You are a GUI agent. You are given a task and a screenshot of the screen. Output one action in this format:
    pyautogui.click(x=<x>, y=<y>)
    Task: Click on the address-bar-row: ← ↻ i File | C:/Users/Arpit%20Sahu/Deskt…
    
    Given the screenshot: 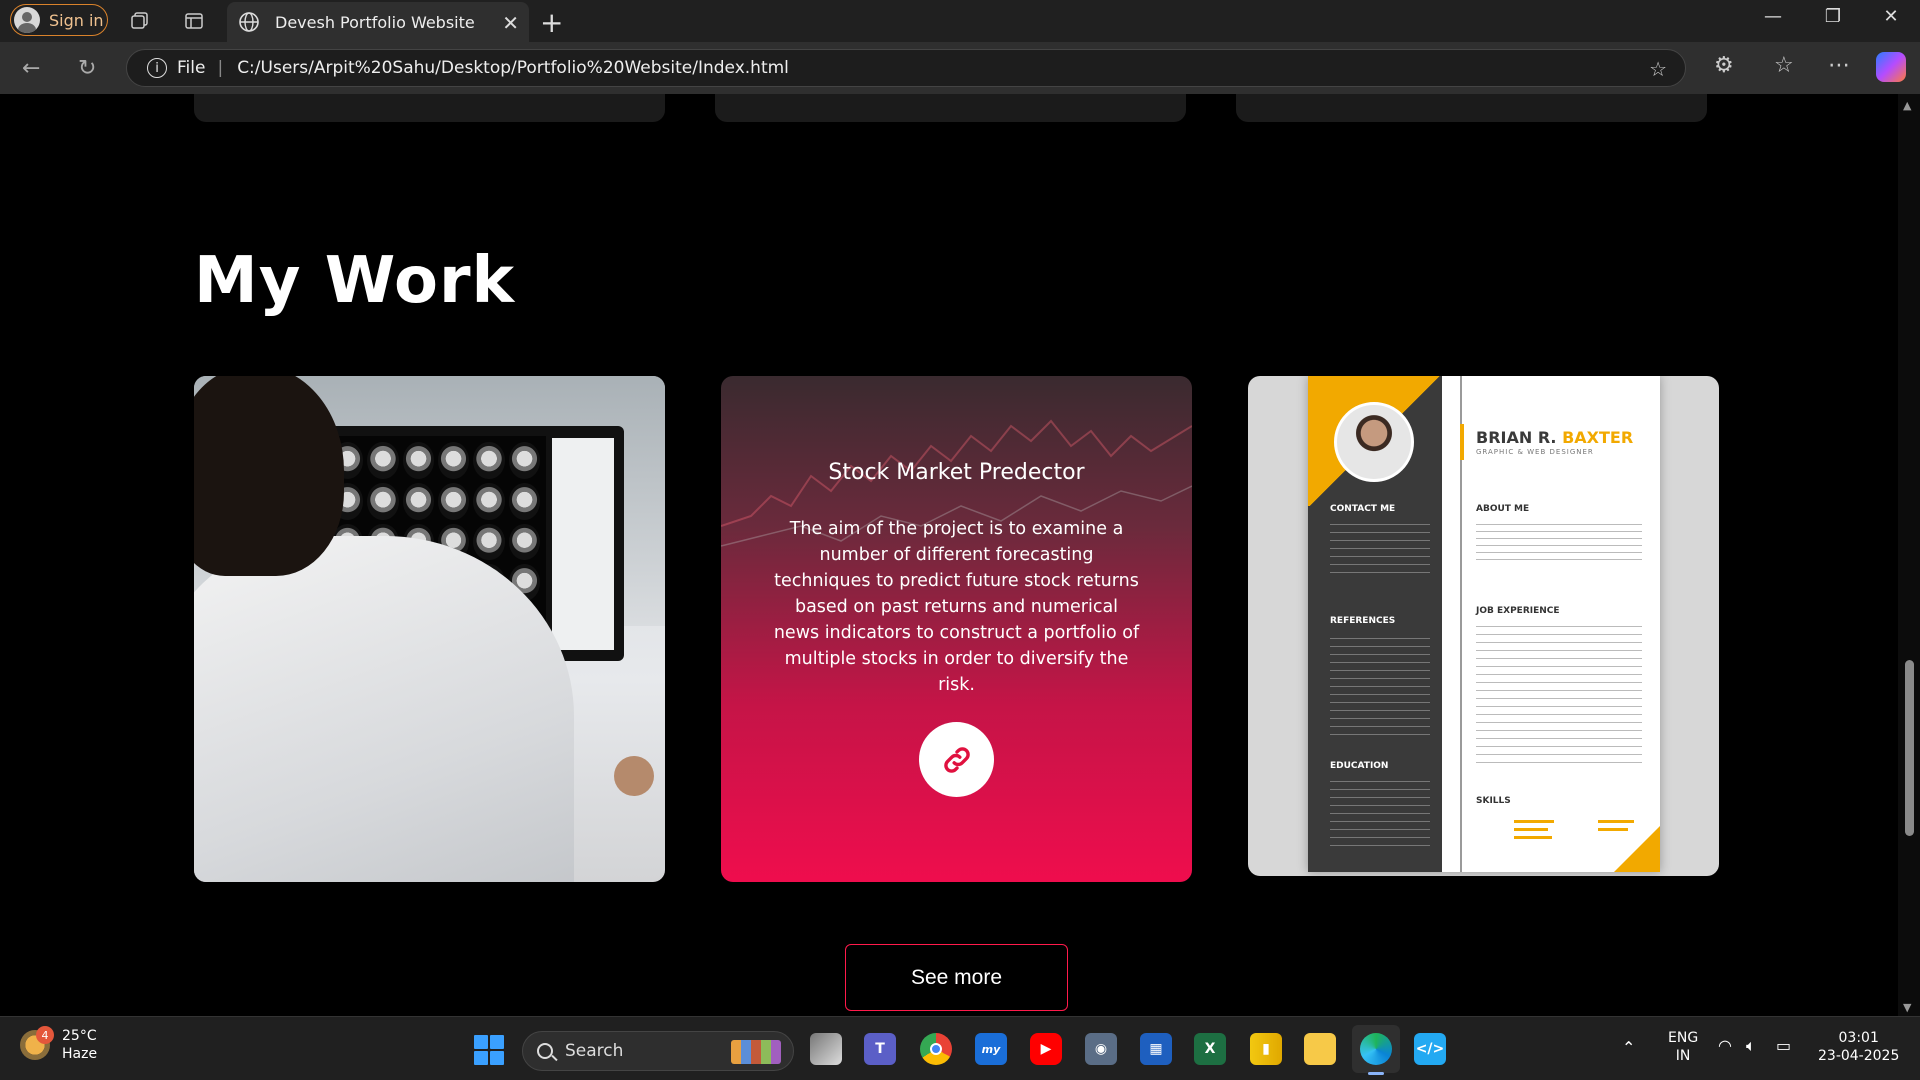 What is the action you would take?
    pyautogui.click(x=960, y=68)
    